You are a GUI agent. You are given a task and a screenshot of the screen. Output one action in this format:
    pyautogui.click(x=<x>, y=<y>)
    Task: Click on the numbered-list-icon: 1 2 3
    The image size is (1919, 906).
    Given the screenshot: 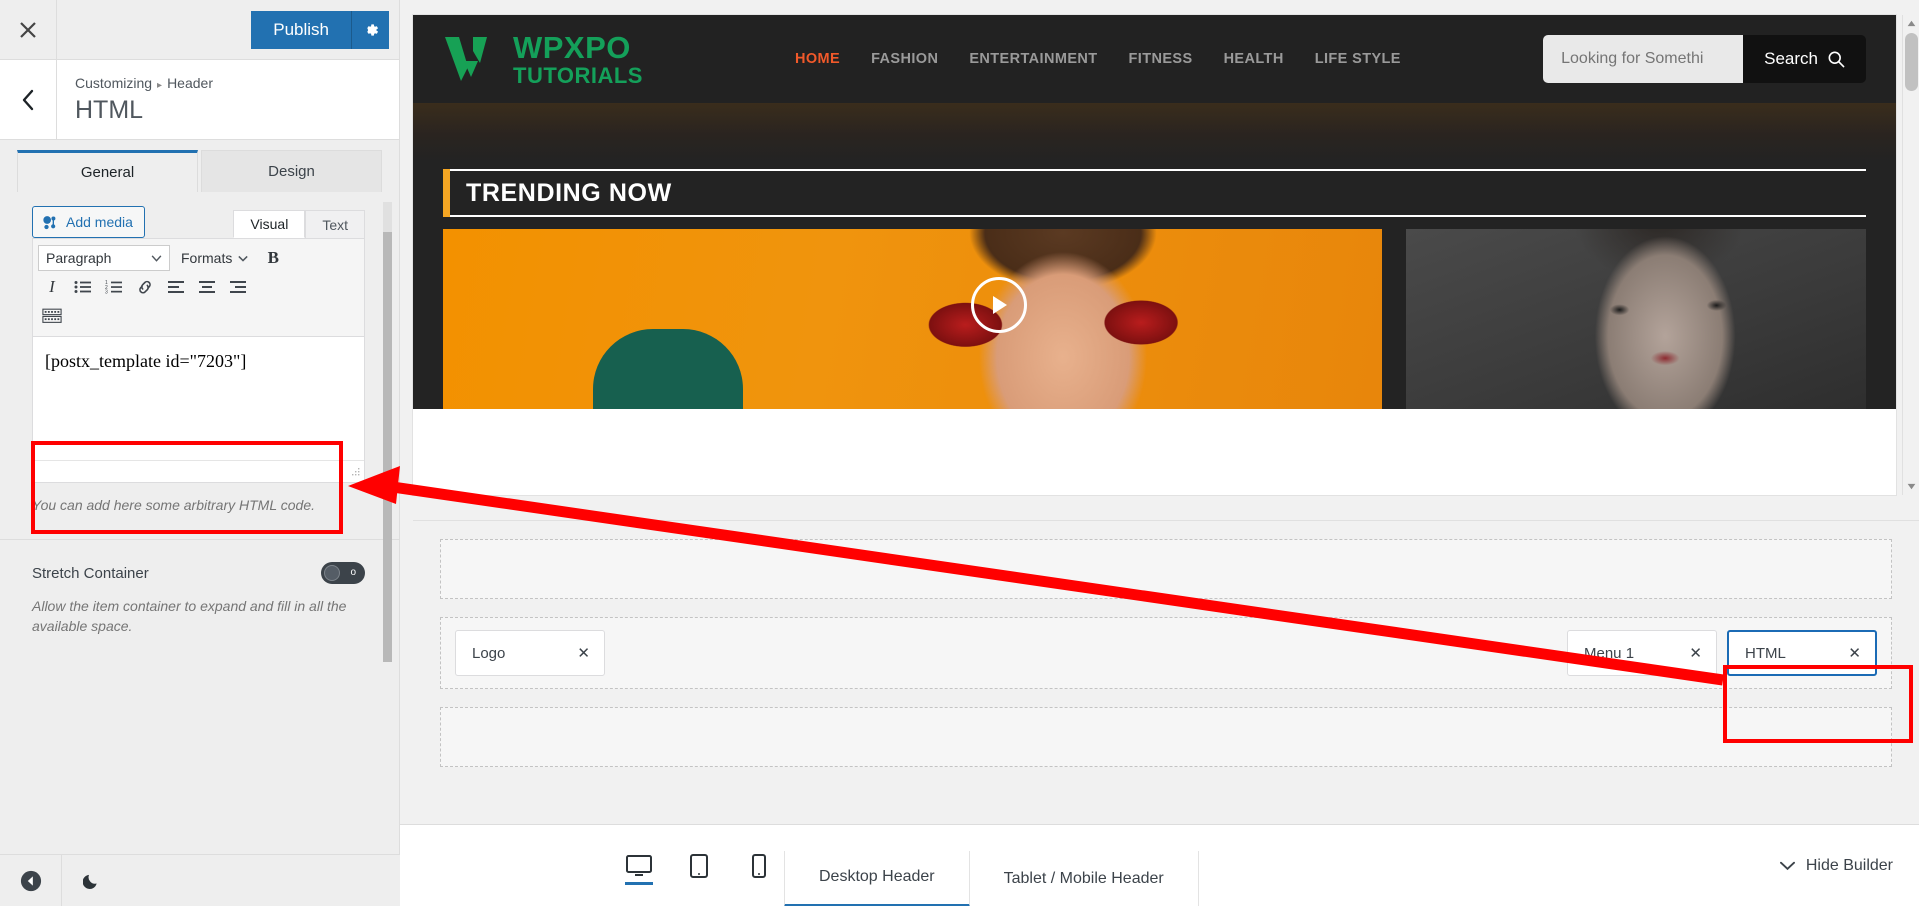 What is the action you would take?
    pyautogui.click(x=114, y=287)
    